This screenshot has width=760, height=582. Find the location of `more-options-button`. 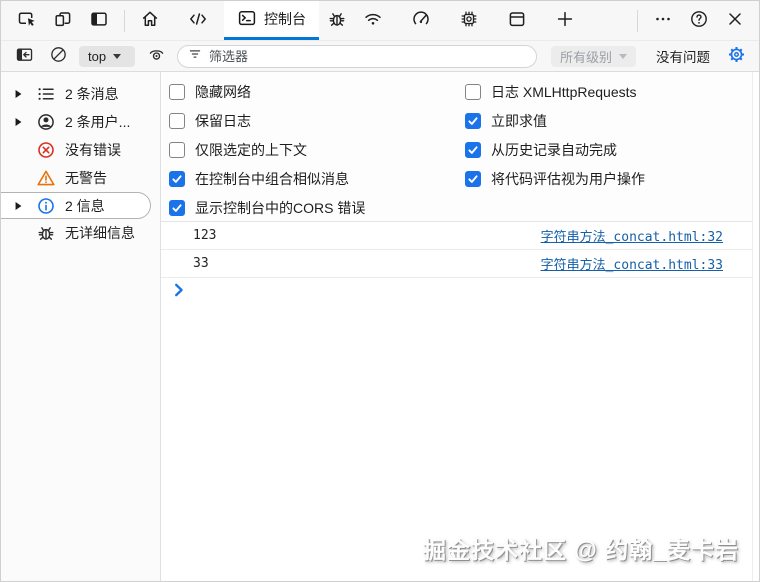

more-options-button is located at coordinates (663, 20).